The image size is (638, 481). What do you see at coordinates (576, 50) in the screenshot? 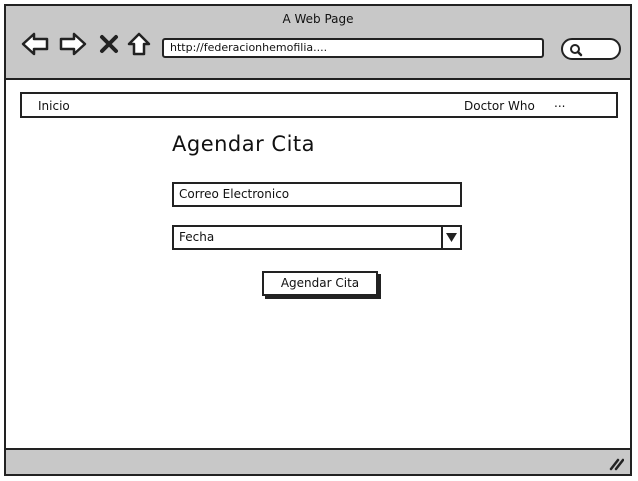
I see `search-icon` at bounding box center [576, 50].